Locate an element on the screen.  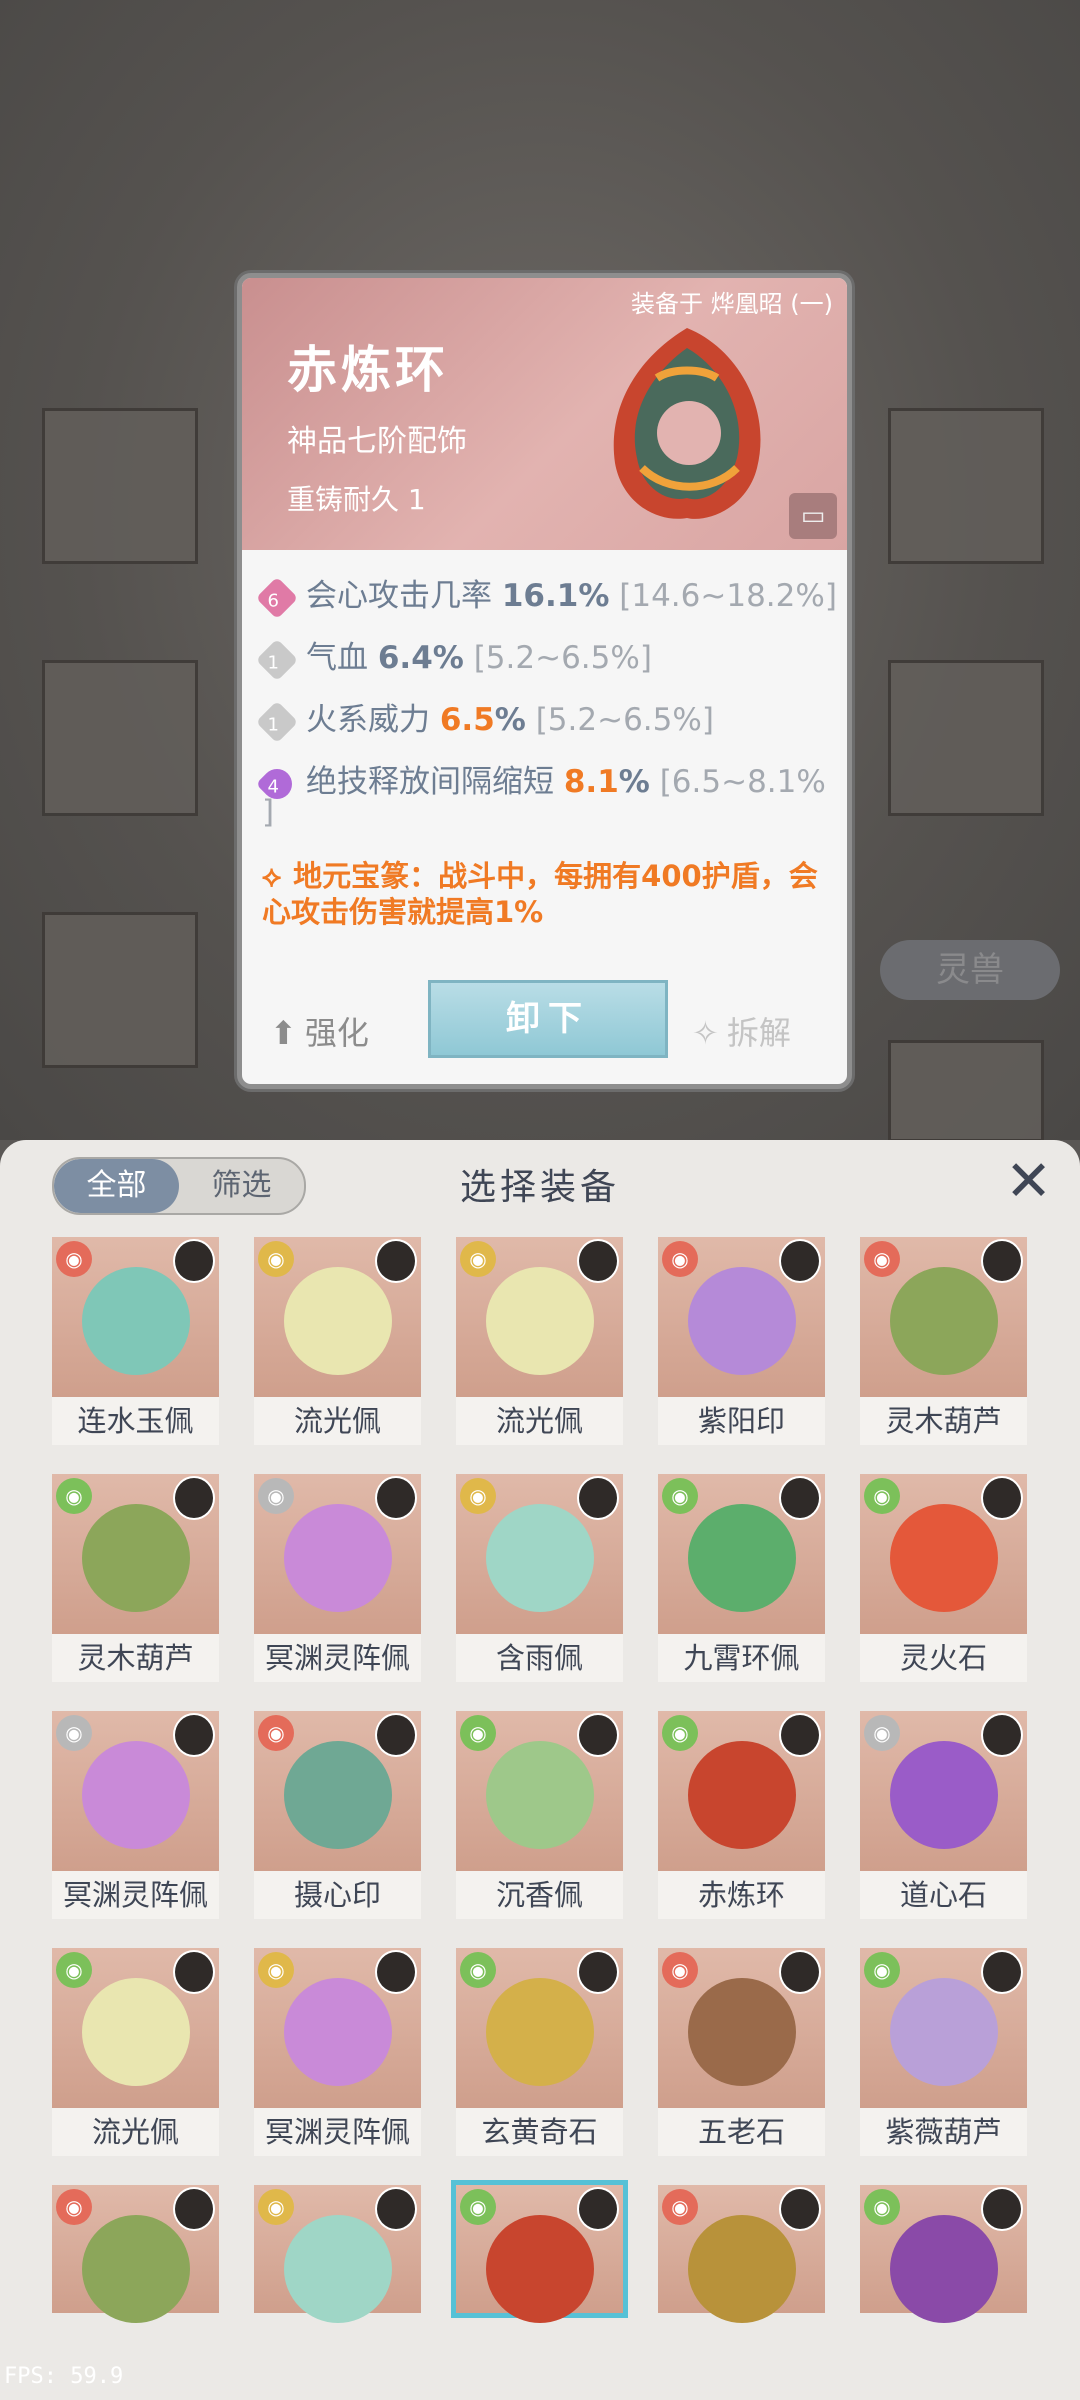
equipped-on-label: 装备于 烨凰昭 (一) is located at coordinates (732, 304).